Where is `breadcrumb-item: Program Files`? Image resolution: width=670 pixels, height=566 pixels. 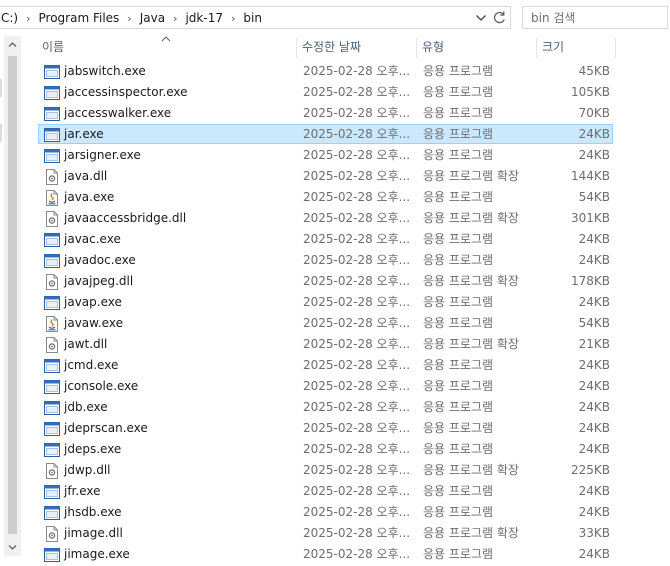
breadcrumb-item: Program Files is located at coordinates (79, 18).